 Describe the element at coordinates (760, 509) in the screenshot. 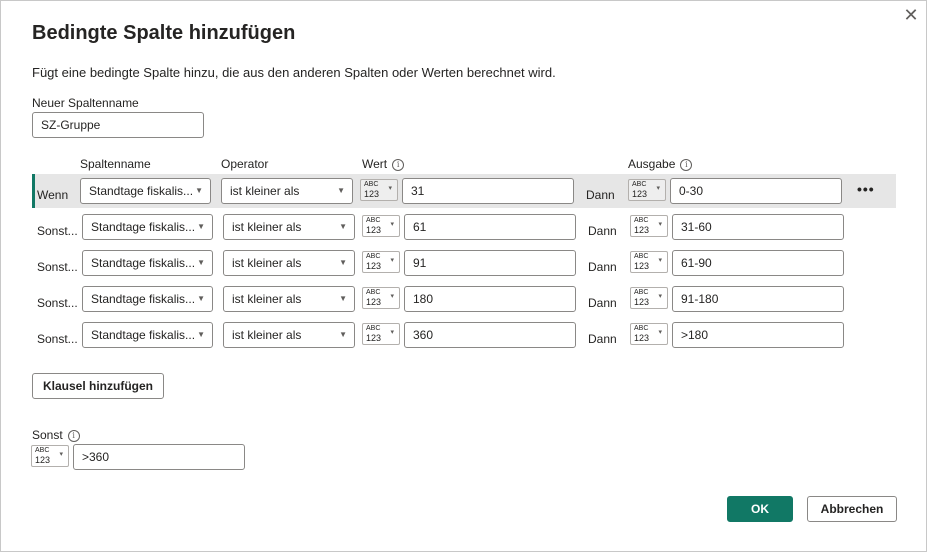

I see `ok-button: OK` at that location.